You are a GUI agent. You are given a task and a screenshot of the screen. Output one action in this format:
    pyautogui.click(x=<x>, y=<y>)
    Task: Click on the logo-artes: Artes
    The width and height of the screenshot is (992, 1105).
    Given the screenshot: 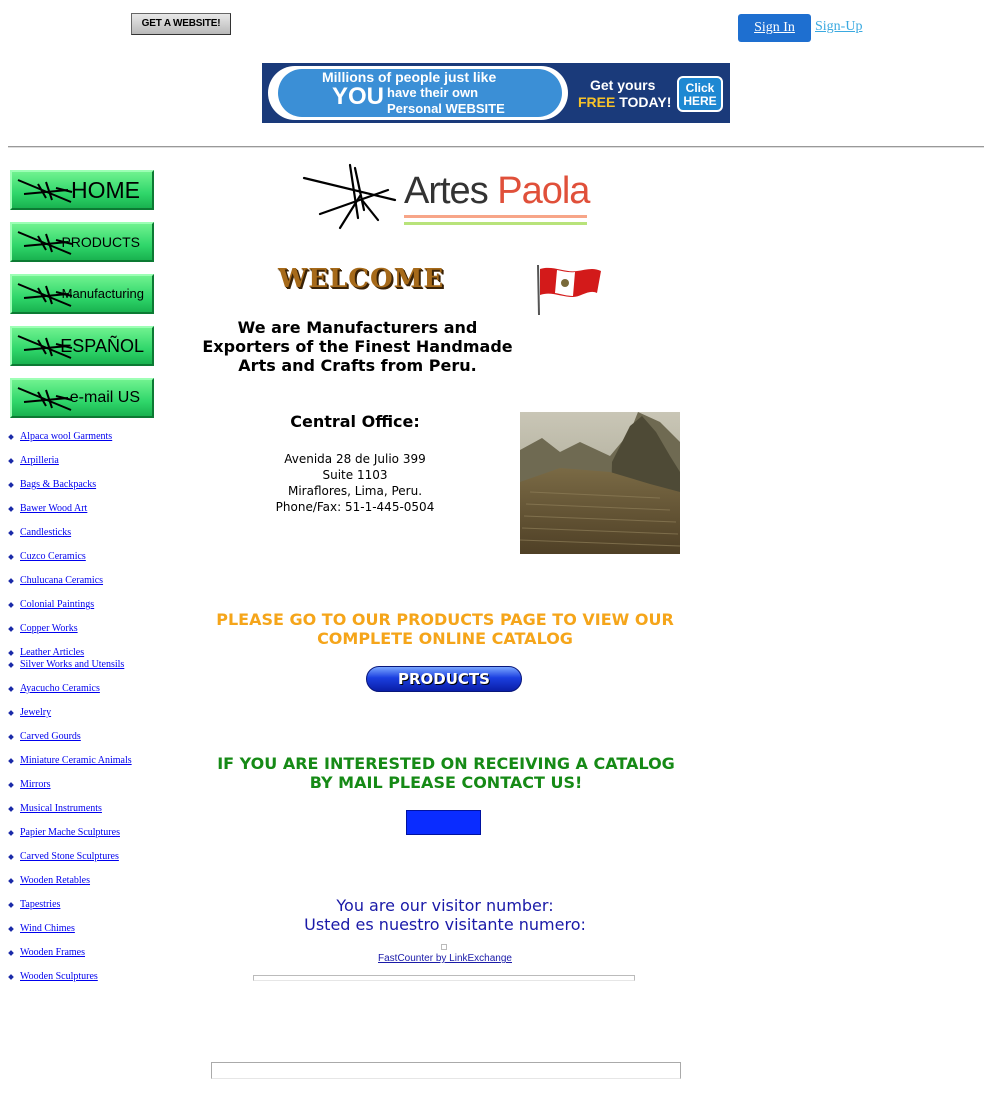 What is the action you would take?
    pyautogui.click(x=451, y=191)
    